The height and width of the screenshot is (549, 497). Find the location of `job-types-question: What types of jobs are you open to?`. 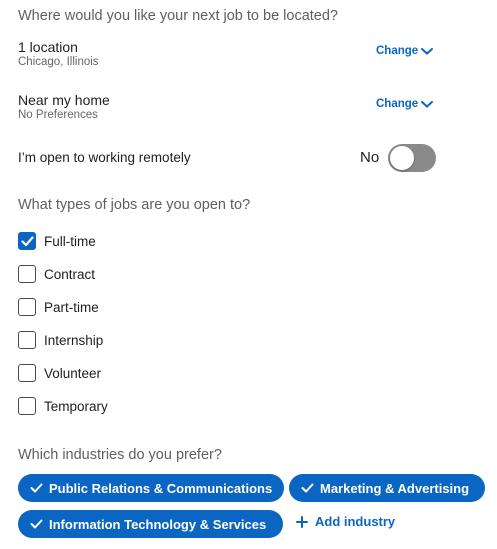

job-types-question: What types of jobs are you open to? is located at coordinates (134, 205).